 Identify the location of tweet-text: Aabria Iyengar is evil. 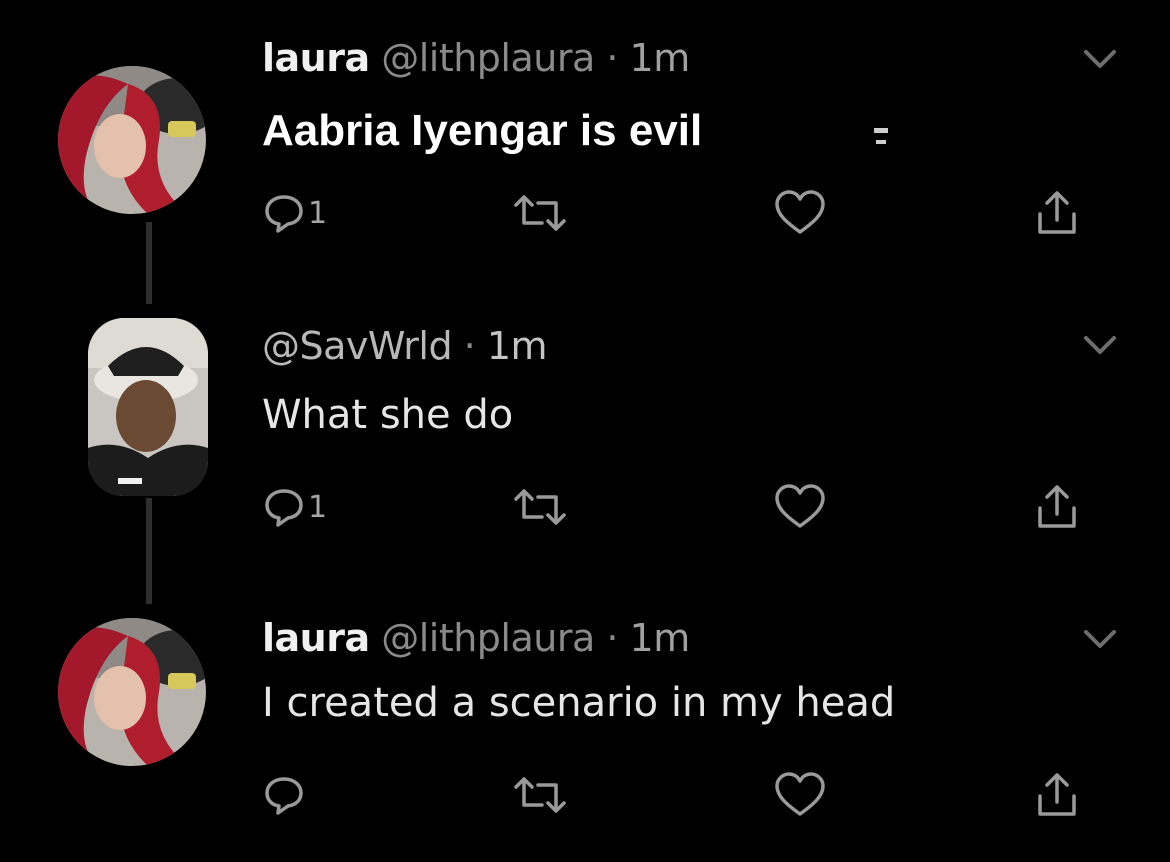
(482, 130).